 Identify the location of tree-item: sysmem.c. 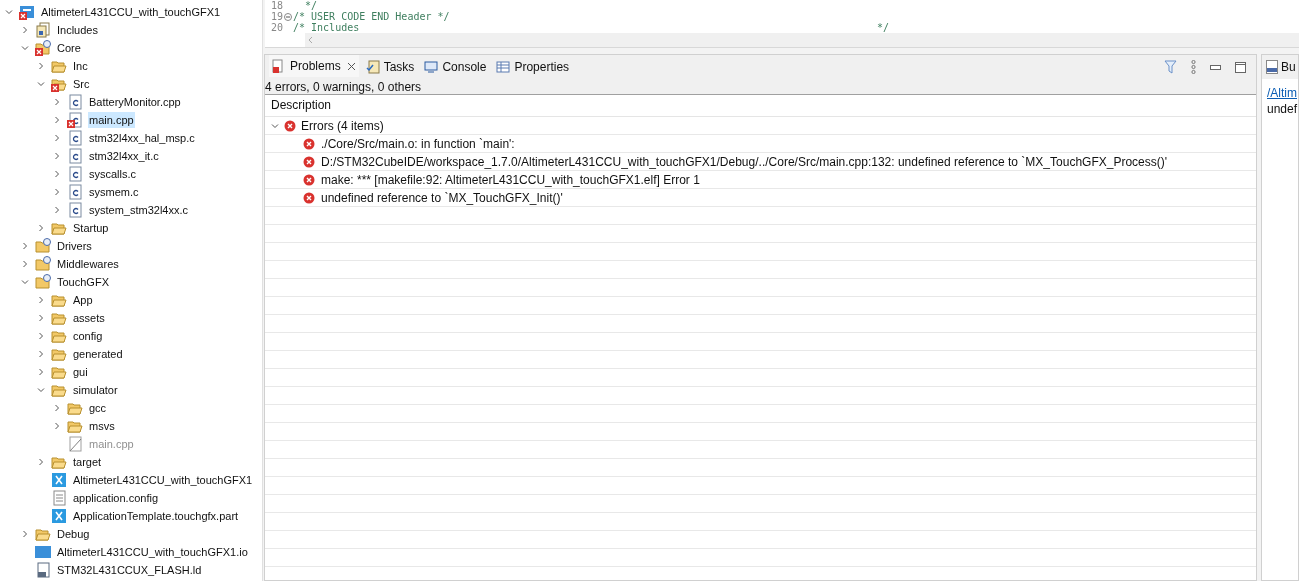
(114, 192).